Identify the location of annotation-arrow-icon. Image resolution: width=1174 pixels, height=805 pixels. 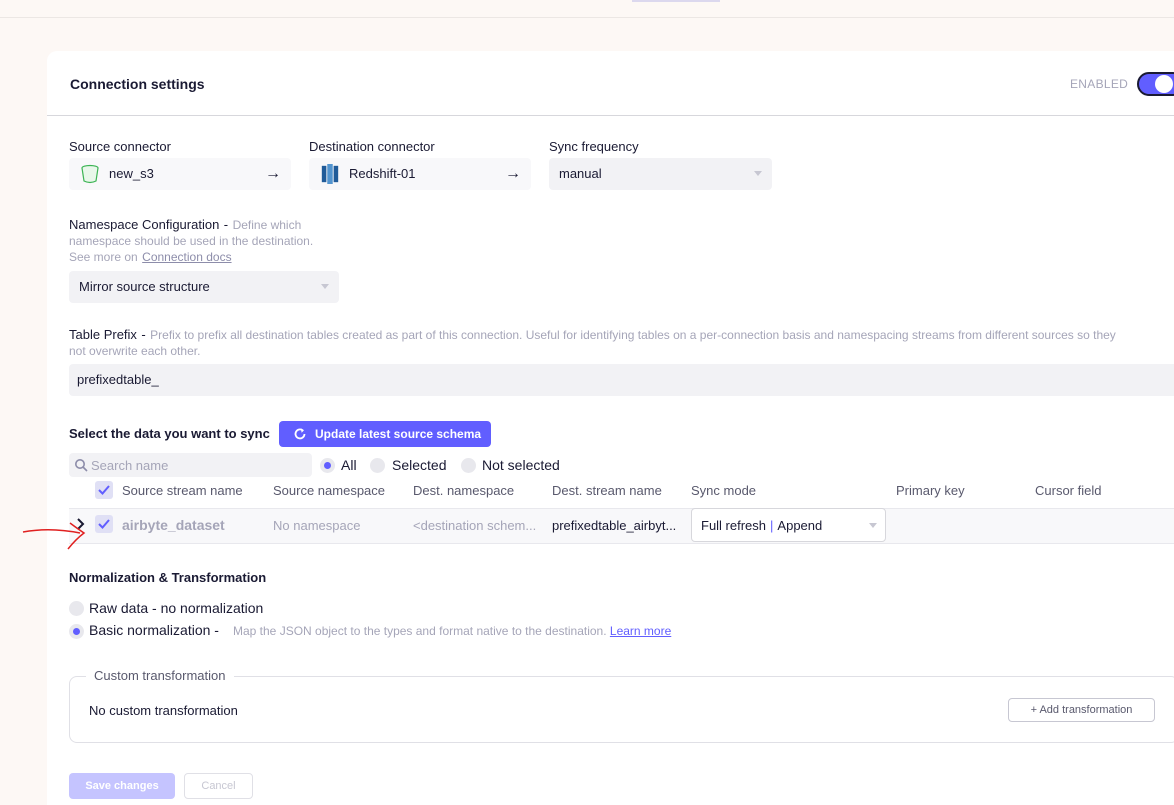
(54, 536).